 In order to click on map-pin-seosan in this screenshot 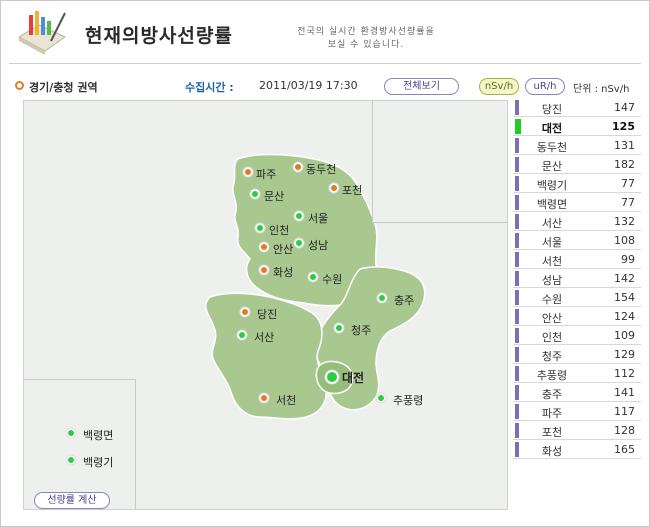, I will do `click(242, 335)`.